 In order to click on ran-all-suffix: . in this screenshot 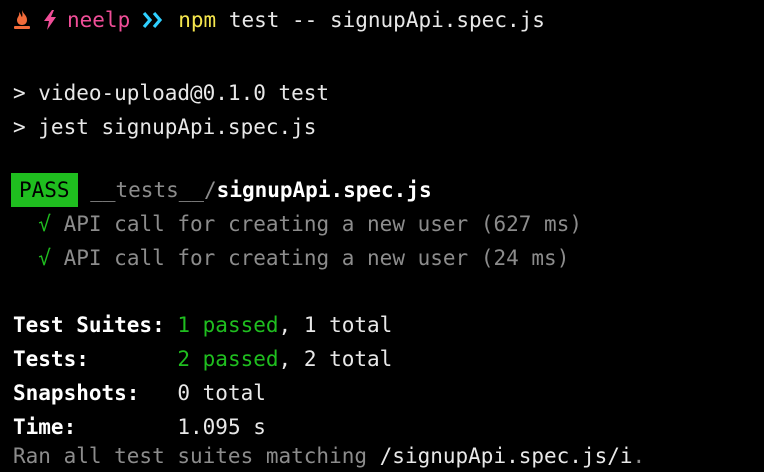, I will do `click(639, 456)`.